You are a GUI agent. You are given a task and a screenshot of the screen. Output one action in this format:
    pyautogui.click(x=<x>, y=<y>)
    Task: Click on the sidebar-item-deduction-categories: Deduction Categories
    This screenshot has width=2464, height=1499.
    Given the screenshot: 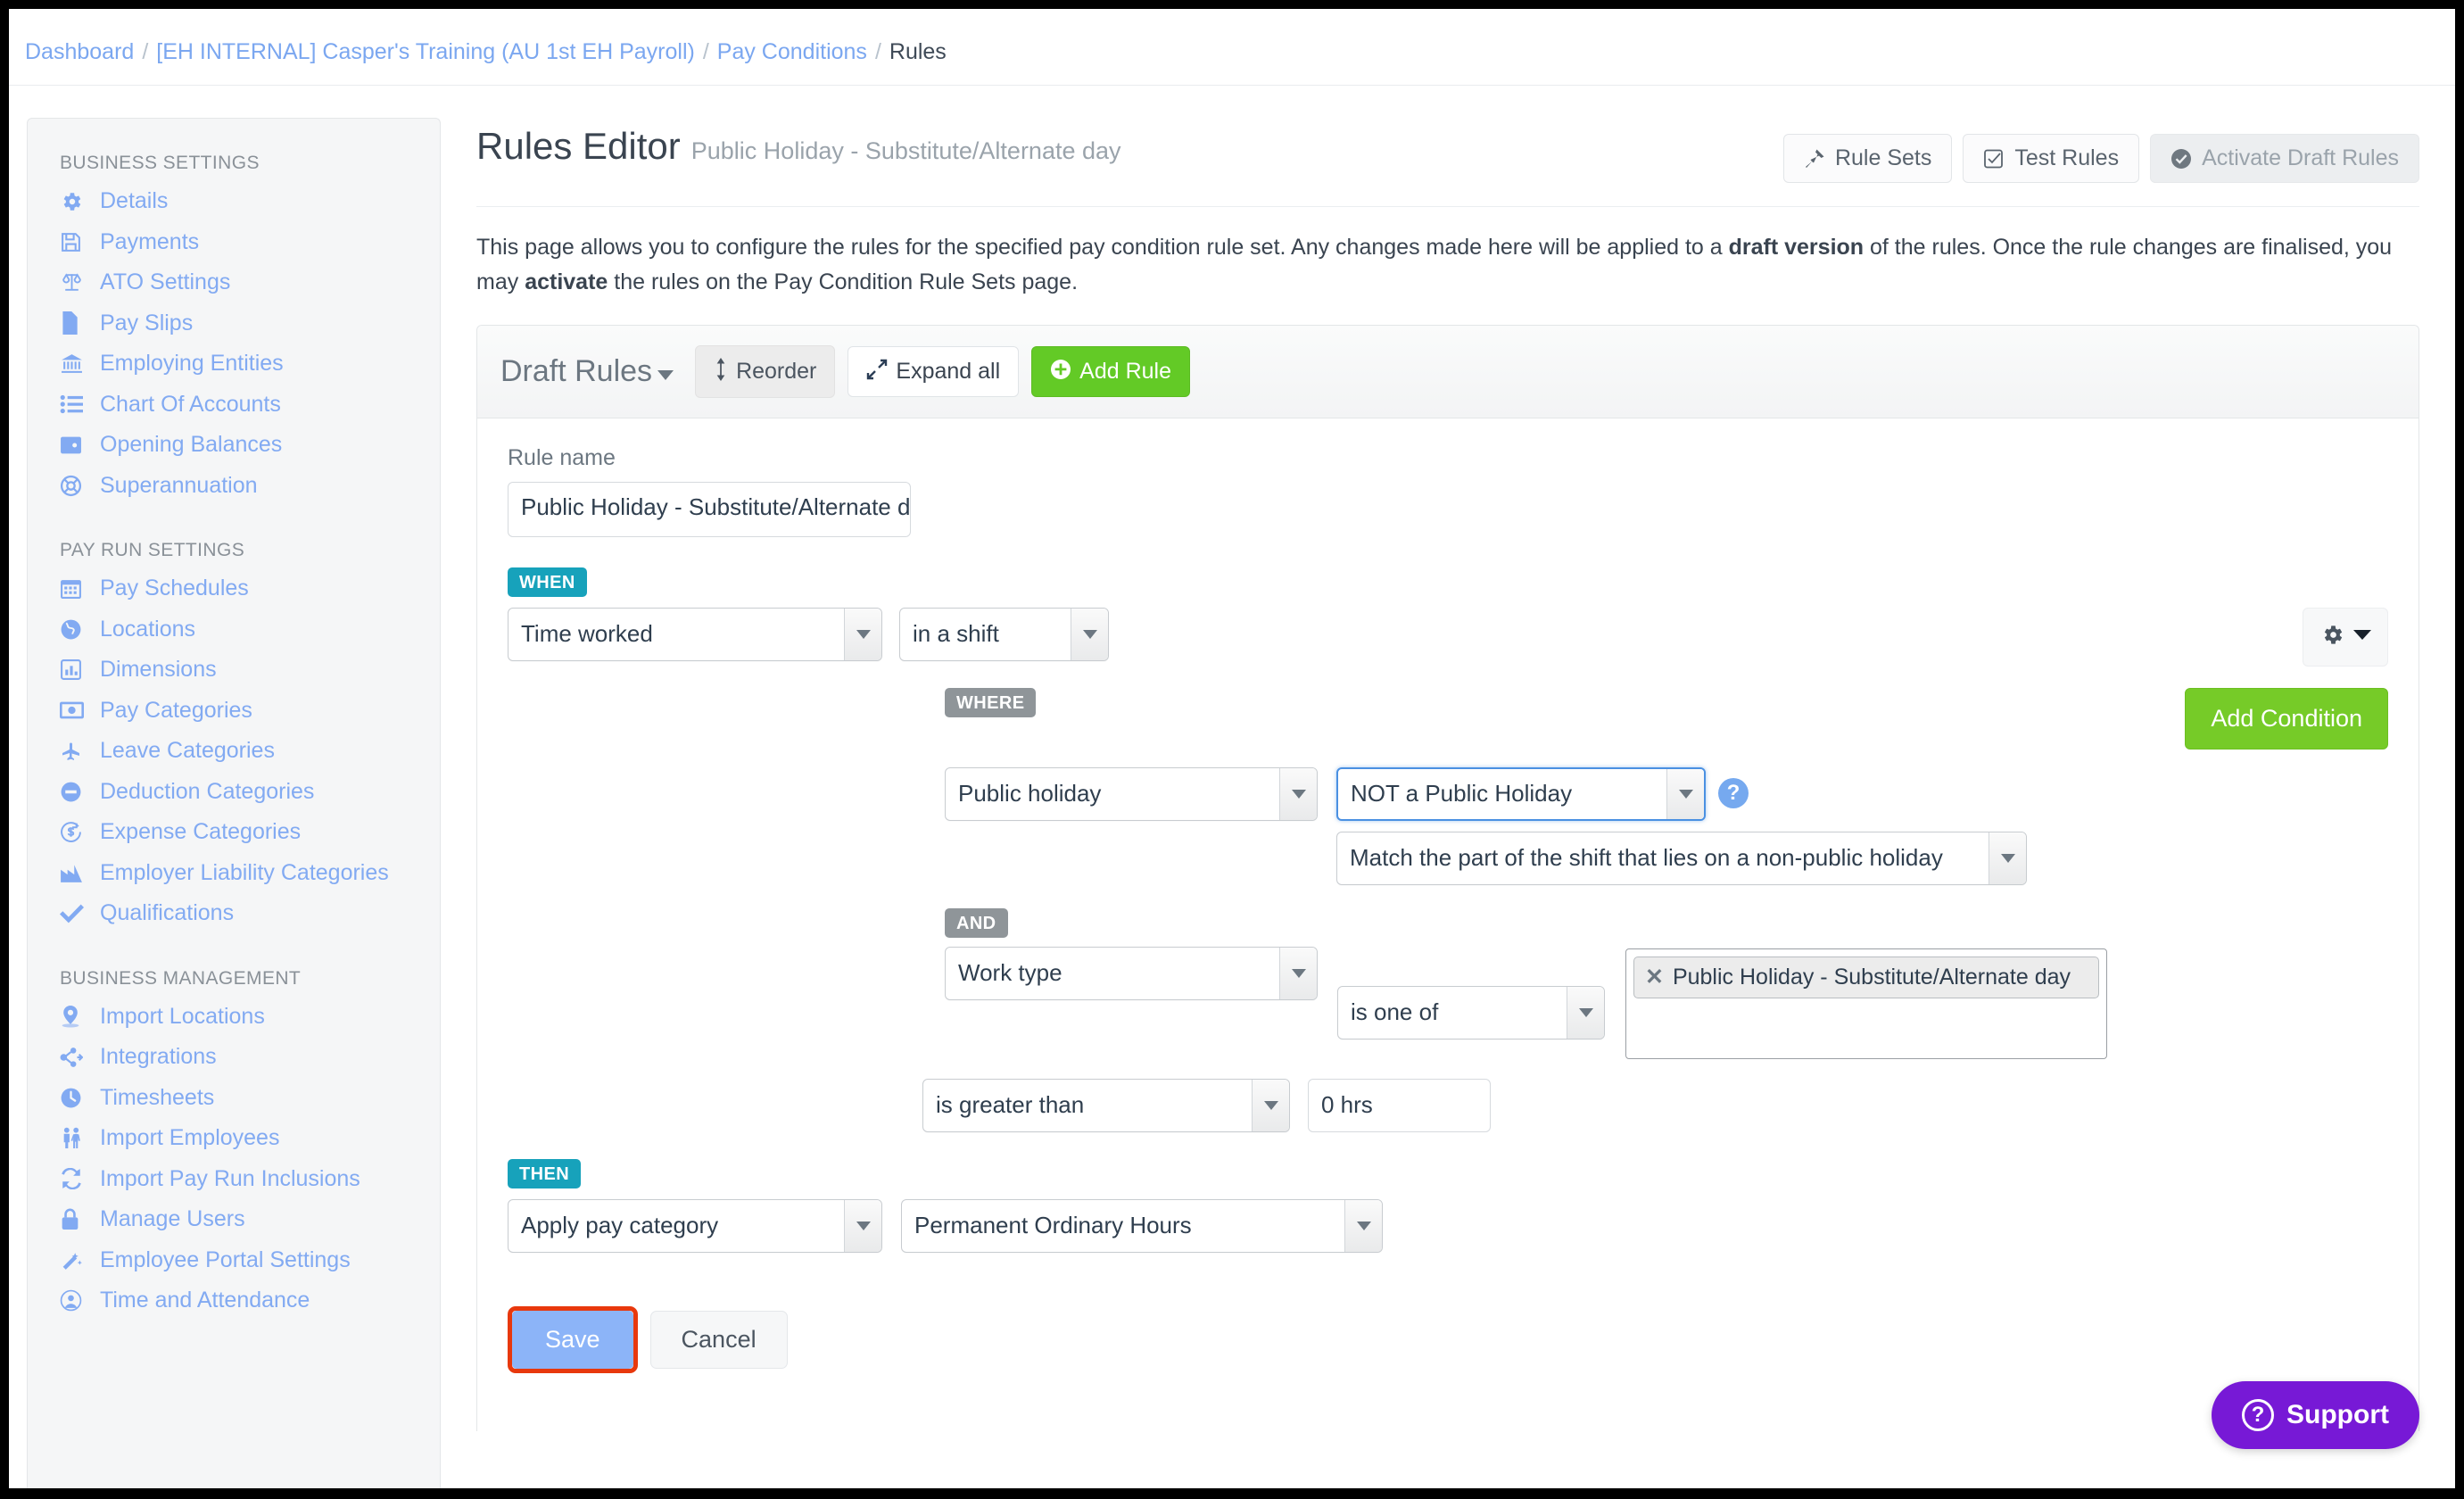 What is the action you would take?
    pyautogui.click(x=234, y=793)
    